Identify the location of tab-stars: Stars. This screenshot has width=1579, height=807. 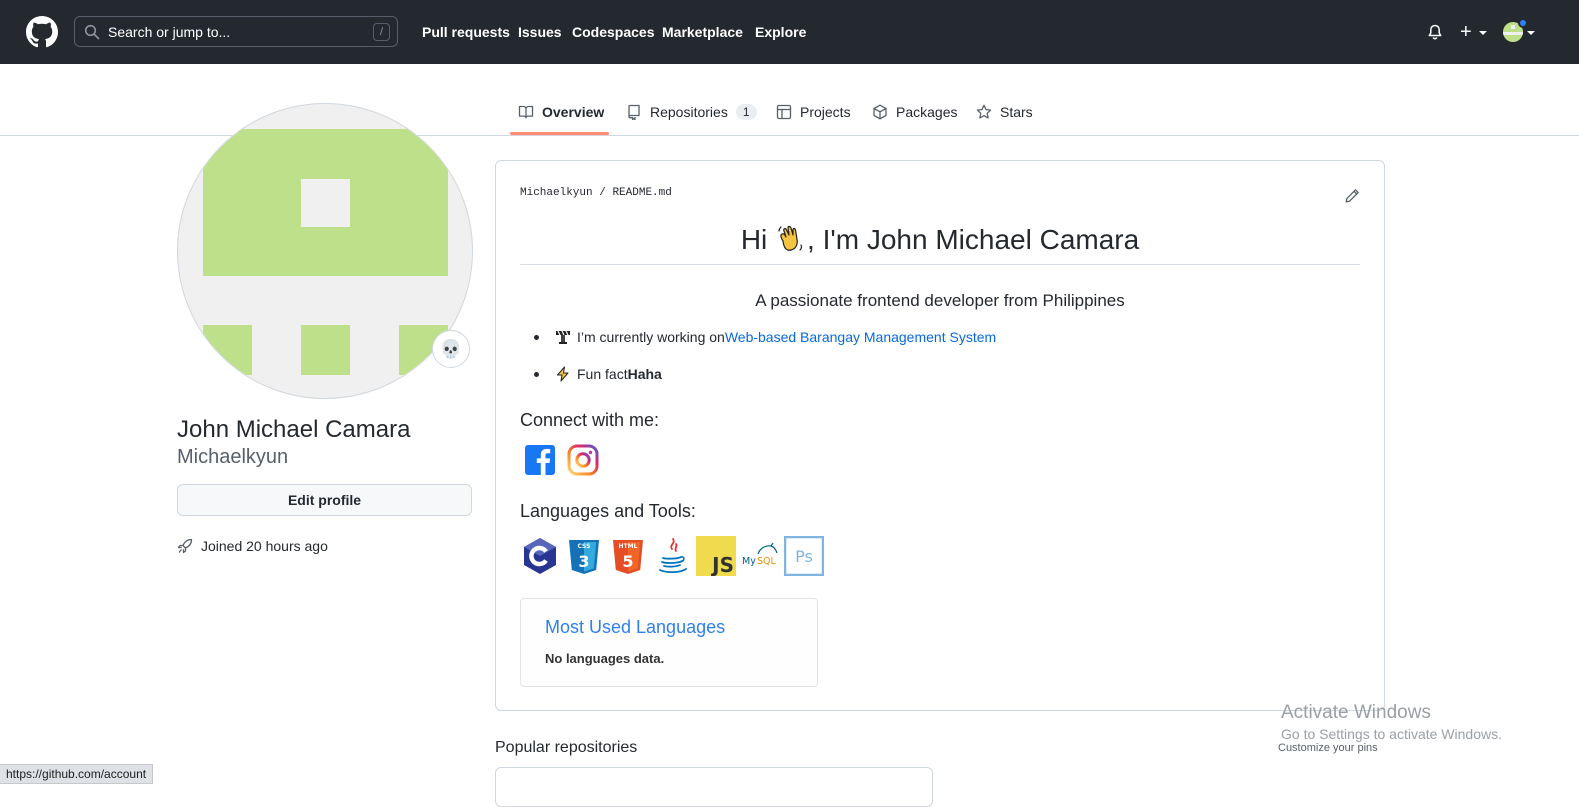
(1004, 112).